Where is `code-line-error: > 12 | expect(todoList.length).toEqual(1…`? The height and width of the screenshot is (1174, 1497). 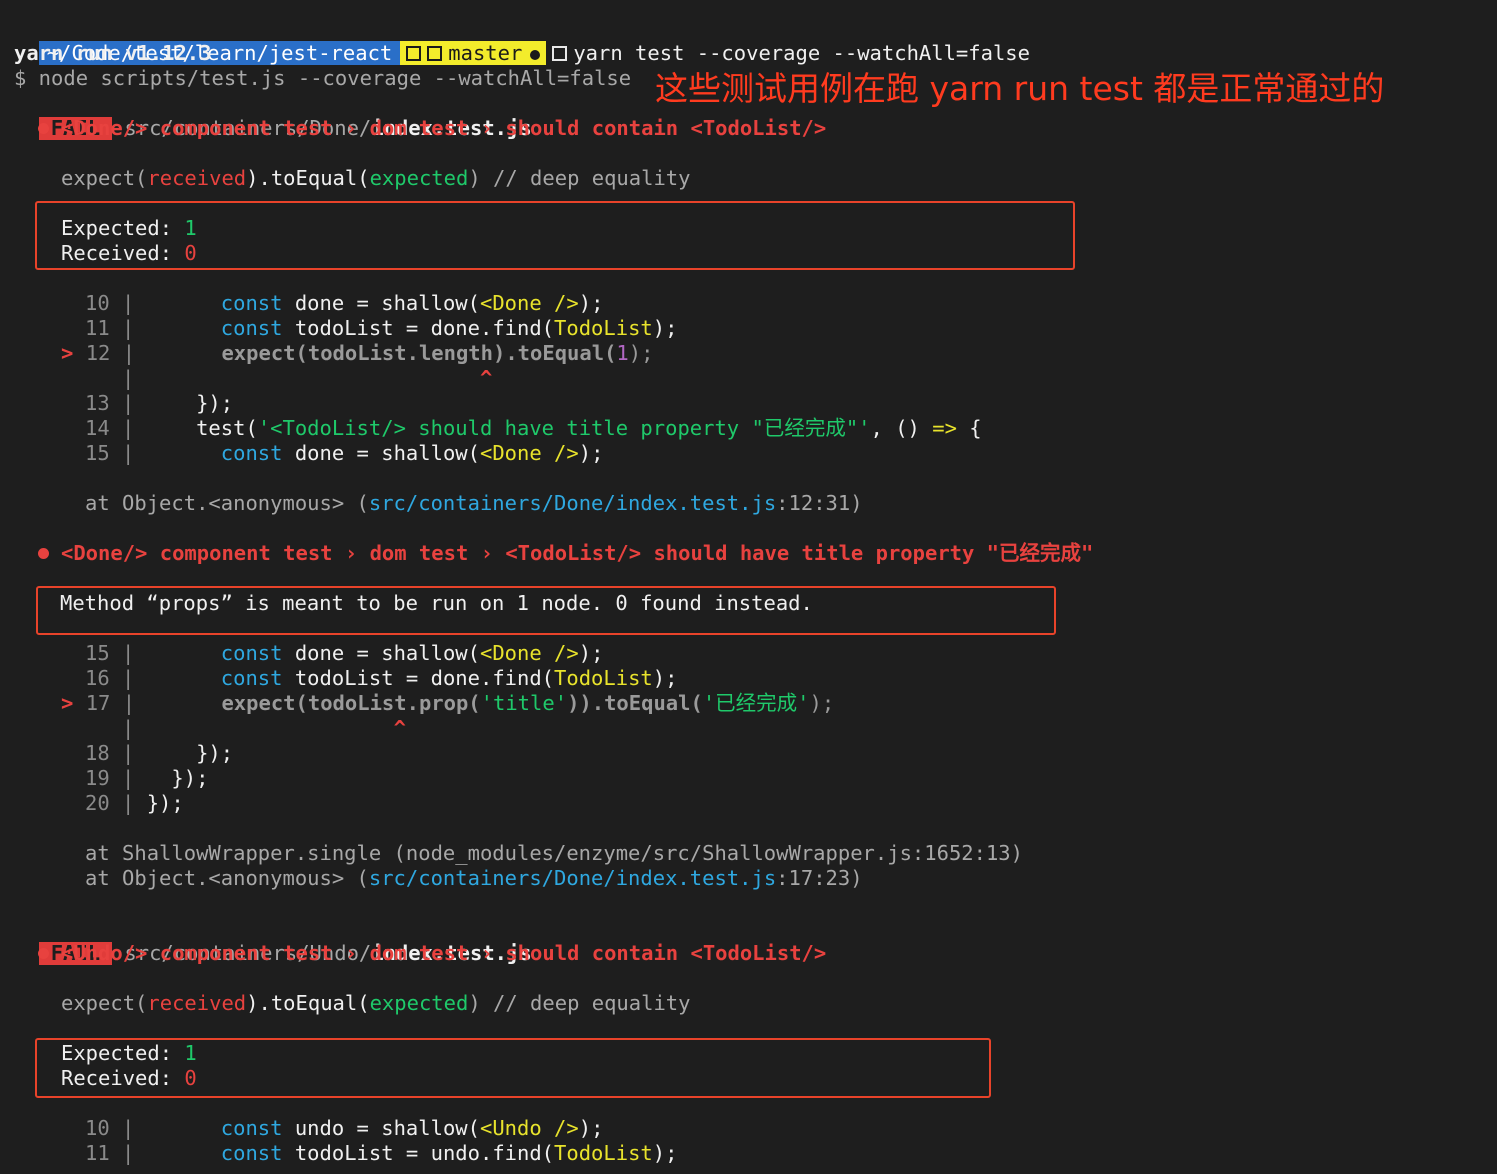 code-line-error: > 12 | expect(todoList.length).toEqual(1… is located at coordinates (357, 353).